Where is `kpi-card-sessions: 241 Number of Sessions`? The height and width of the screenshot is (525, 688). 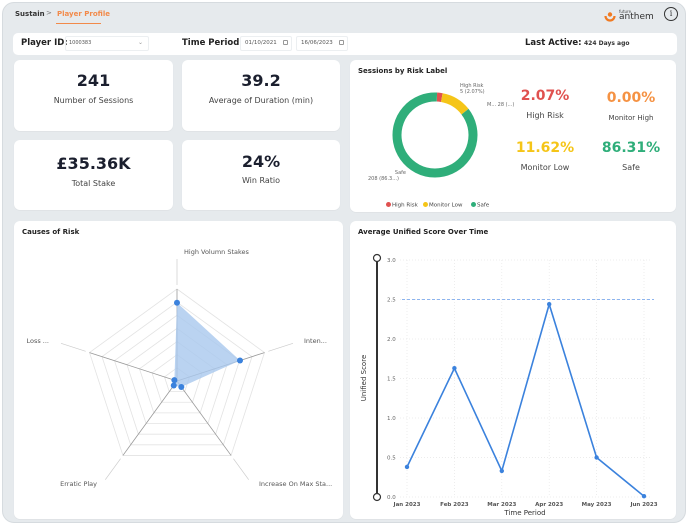
kpi-card-sessions: 241 Number of Sessions is located at coordinates (93, 95).